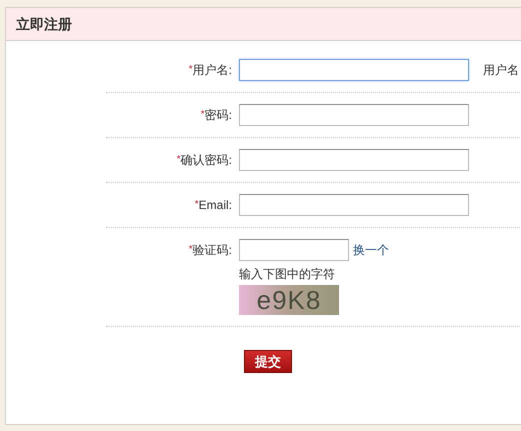 Image resolution: width=521 pixels, height=431 pixels. What do you see at coordinates (371, 250) in the screenshot?
I see `refresh-captcha-link: 换一个` at bounding box center [371, 250].